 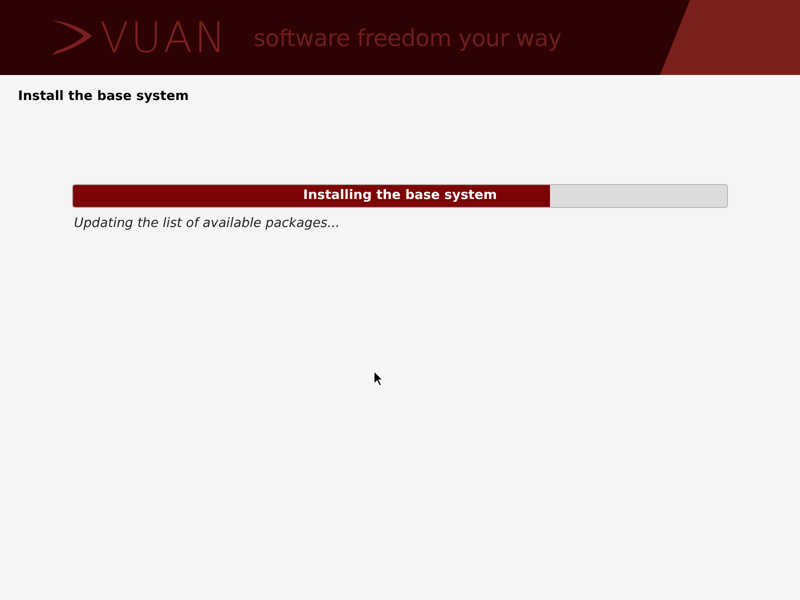 What do you see at coordinates (408, 39) in the screenshot?
I see `tagline: software freedom your way` at bounding box center [408, 39].